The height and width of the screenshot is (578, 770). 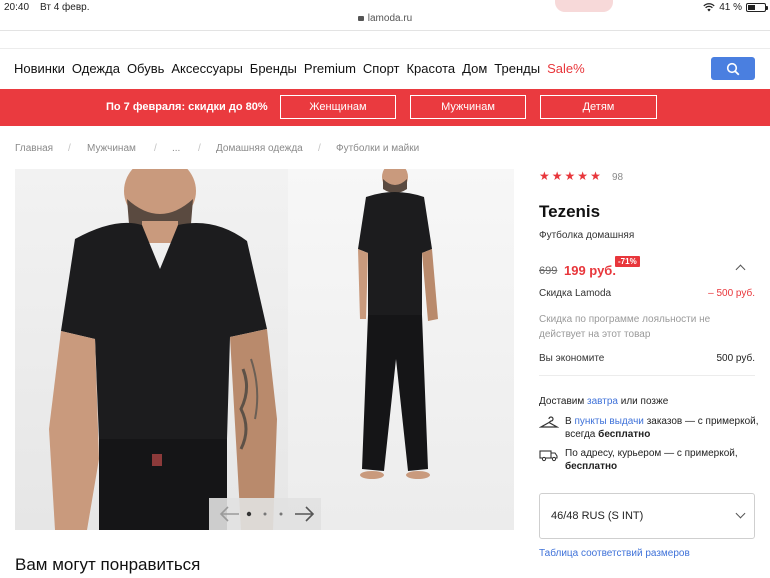 What do you see at coordinates (651, 453) in the screenshot?
I see `courier-text: По адресу, курьером — с примеркой,` at bounding box center [651, 453].